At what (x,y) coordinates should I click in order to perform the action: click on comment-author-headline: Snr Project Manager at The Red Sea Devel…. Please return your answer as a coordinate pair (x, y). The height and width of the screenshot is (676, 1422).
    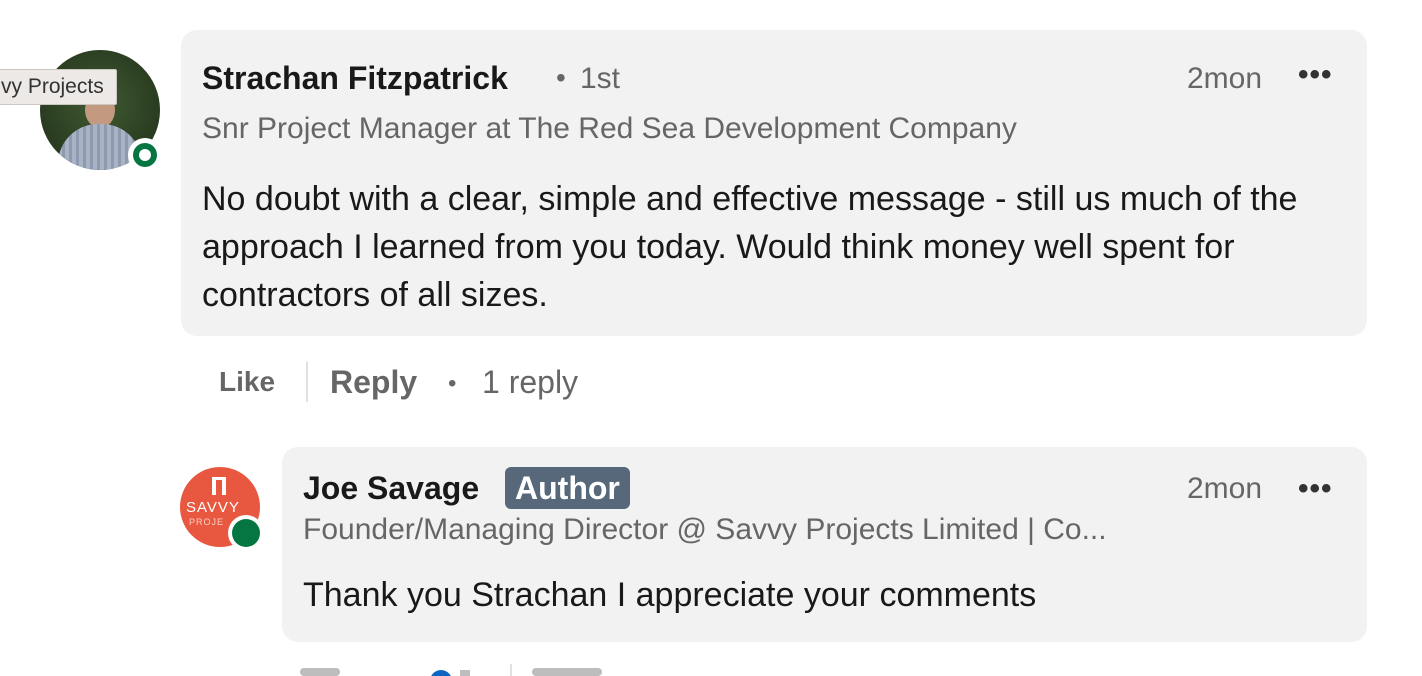
    Looking at the image, I should click on (609, 128).